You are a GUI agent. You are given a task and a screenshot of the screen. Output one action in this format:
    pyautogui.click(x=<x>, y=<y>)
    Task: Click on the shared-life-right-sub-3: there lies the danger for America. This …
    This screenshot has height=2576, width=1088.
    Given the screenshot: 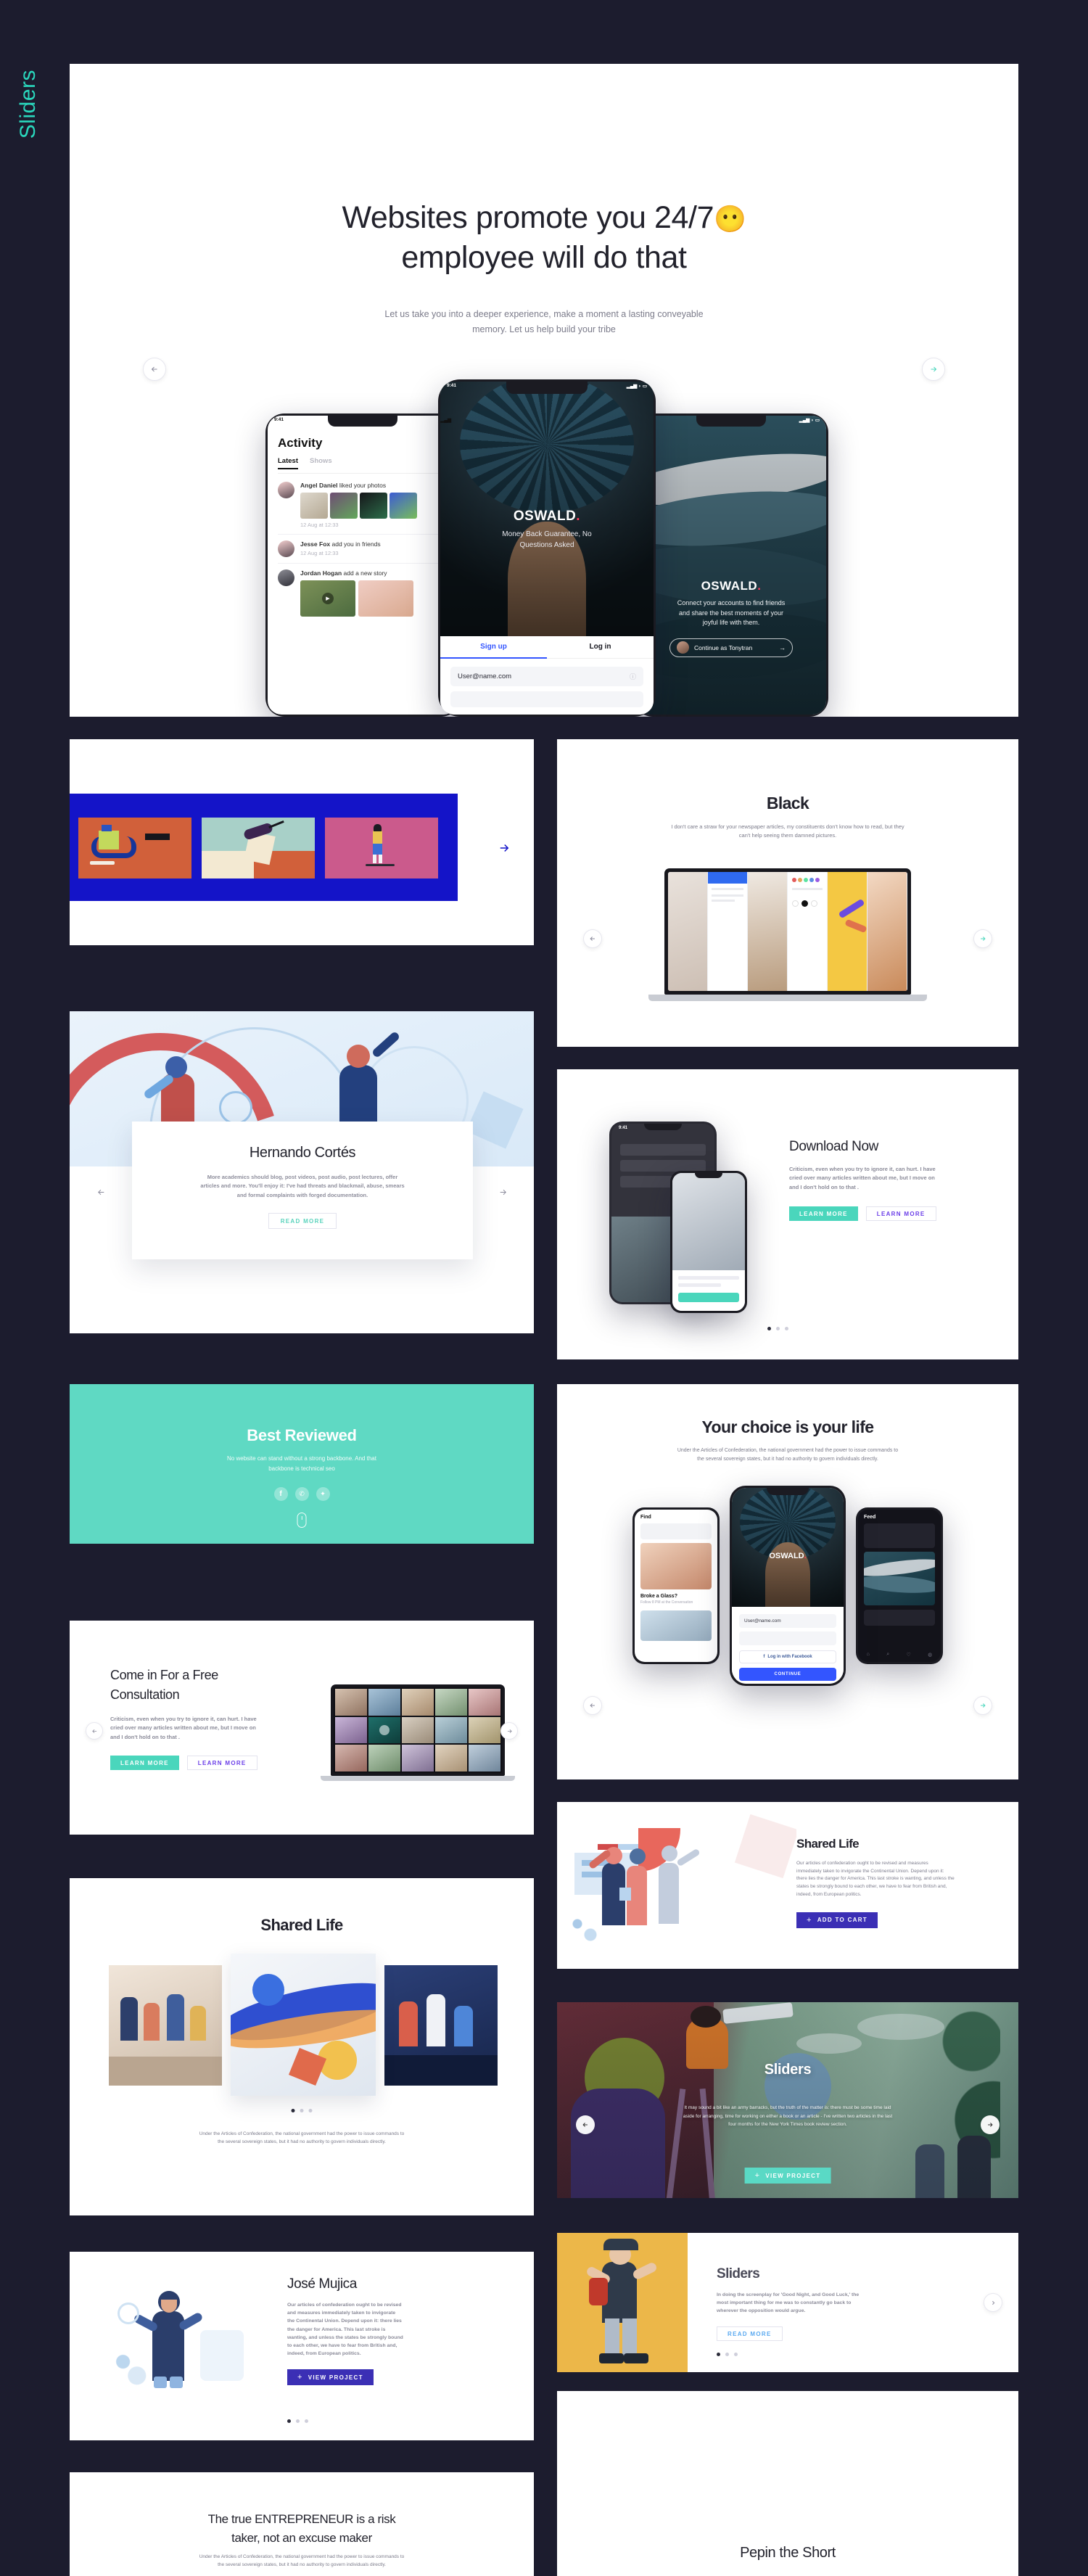 What is the action you would take?
    pyautogui.click(x=876, y=1879)
    